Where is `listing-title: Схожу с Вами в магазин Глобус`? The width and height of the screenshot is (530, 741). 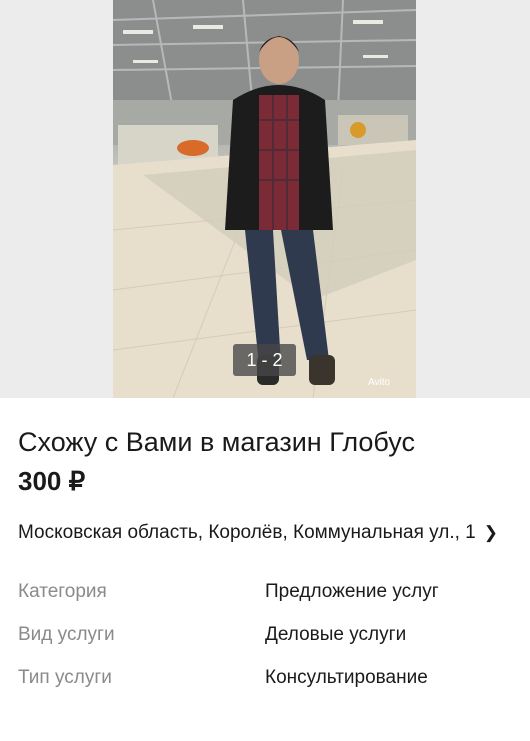 listing-title: Схожу с Вами в магазин Глобус is located at coordinates (216, 442).